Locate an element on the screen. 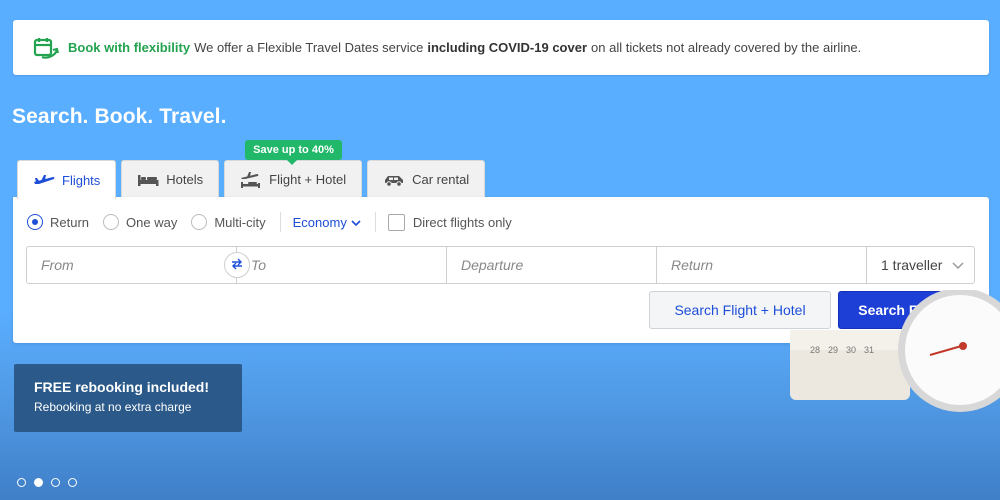  tab-car-rental: Car rental is located at coordinates (426, 179).